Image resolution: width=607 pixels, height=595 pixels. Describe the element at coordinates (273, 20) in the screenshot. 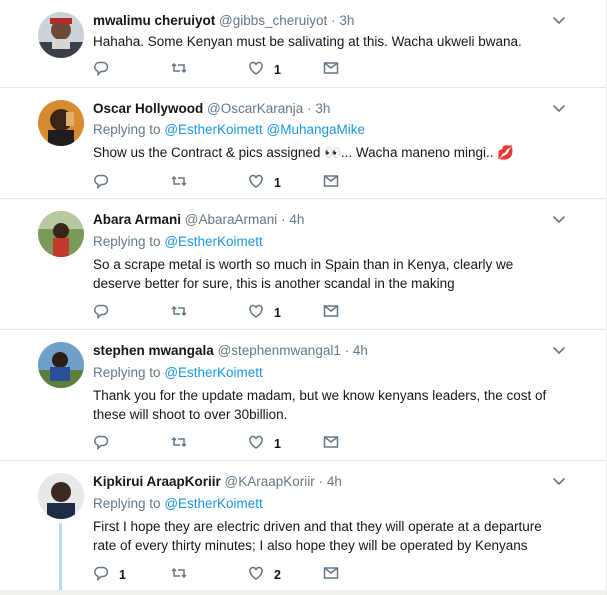

I see `author-handle: @gibbs_cheruiyot` at that location.